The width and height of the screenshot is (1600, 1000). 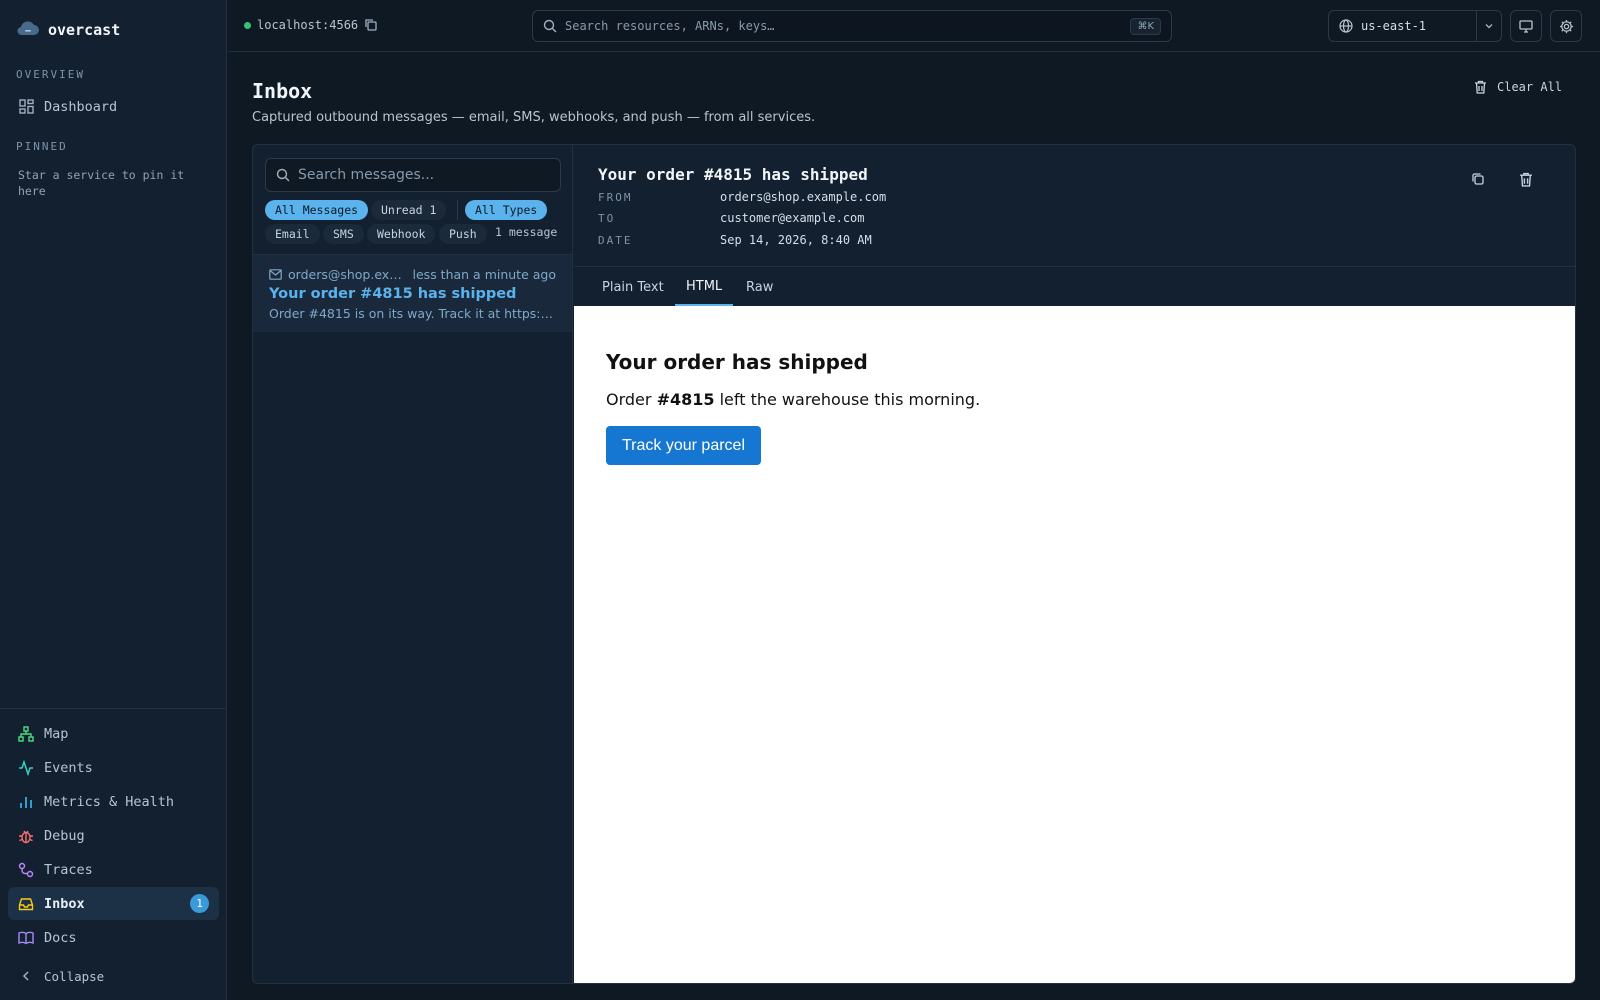 What do you see at coordinates (28, 30) in the screenshot?
I see `cloud-logo-icon` at bounding box center [28, 30].